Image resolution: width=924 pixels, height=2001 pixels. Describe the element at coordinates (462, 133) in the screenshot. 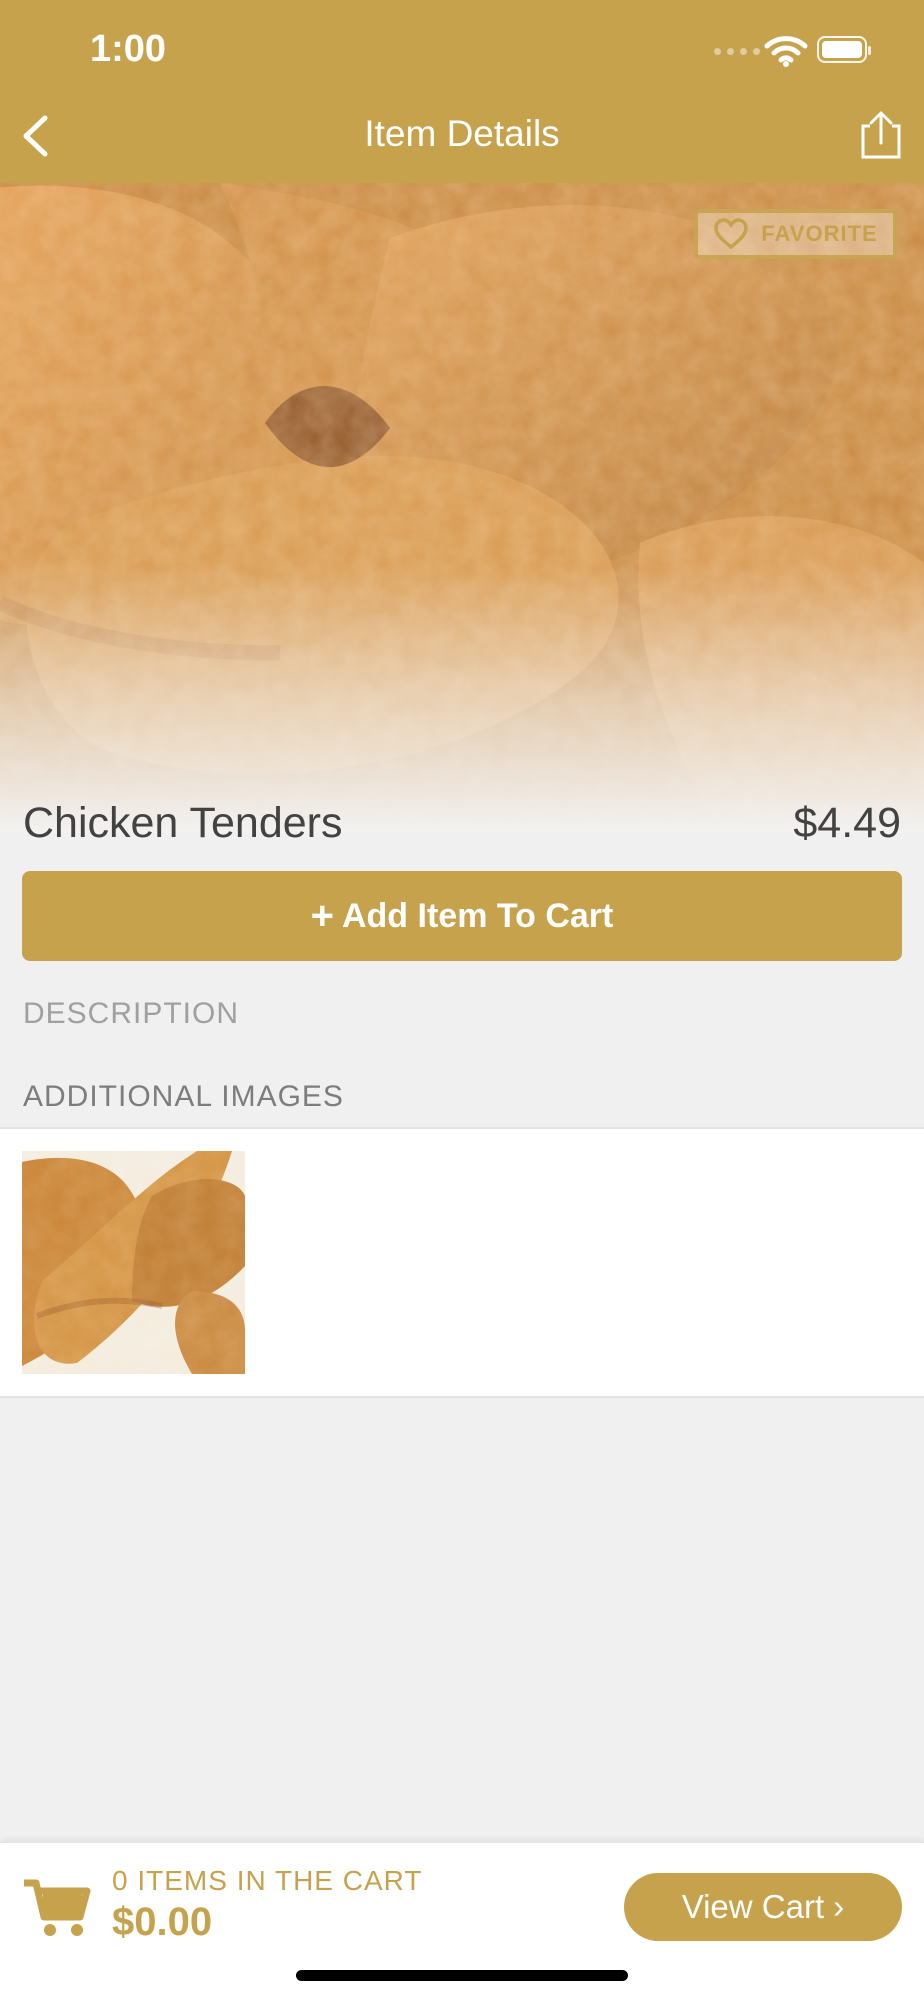

I see `page-title: Item Details` at that location.